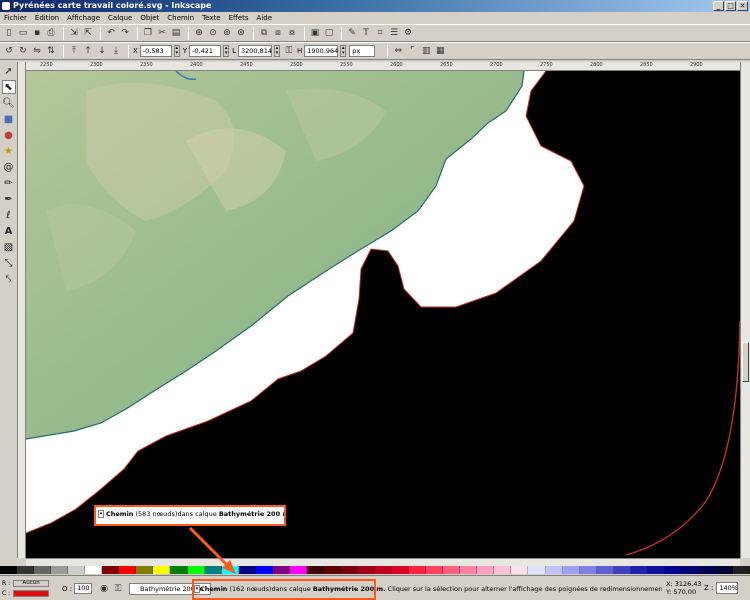 The width and height of the screenshot is (750, 600). I want to click on menu-objet: Objet, so click(149, 18).